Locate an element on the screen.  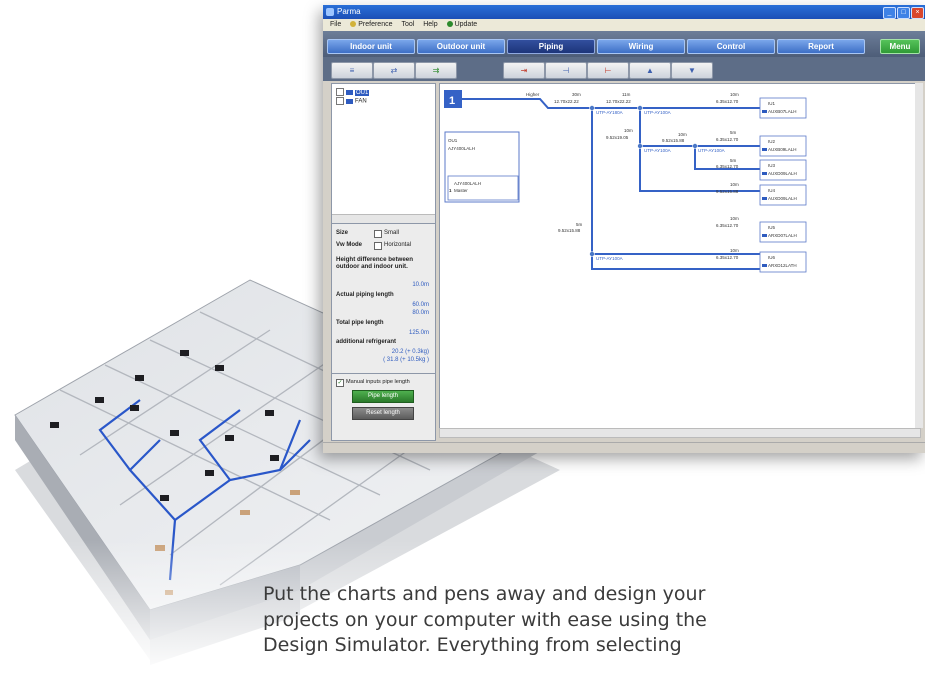
maximize-button: □ is located at coordinates (903, 13).